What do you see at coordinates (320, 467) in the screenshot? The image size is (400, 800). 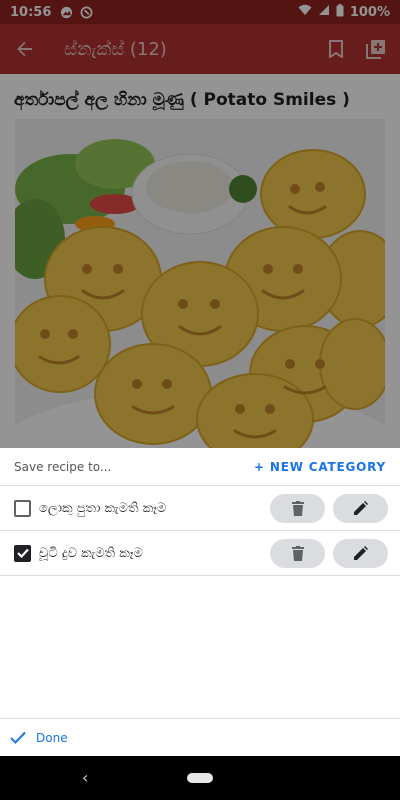 I see `new-category-button: + NEW CATEGORY` at bounding box center [320, 467].